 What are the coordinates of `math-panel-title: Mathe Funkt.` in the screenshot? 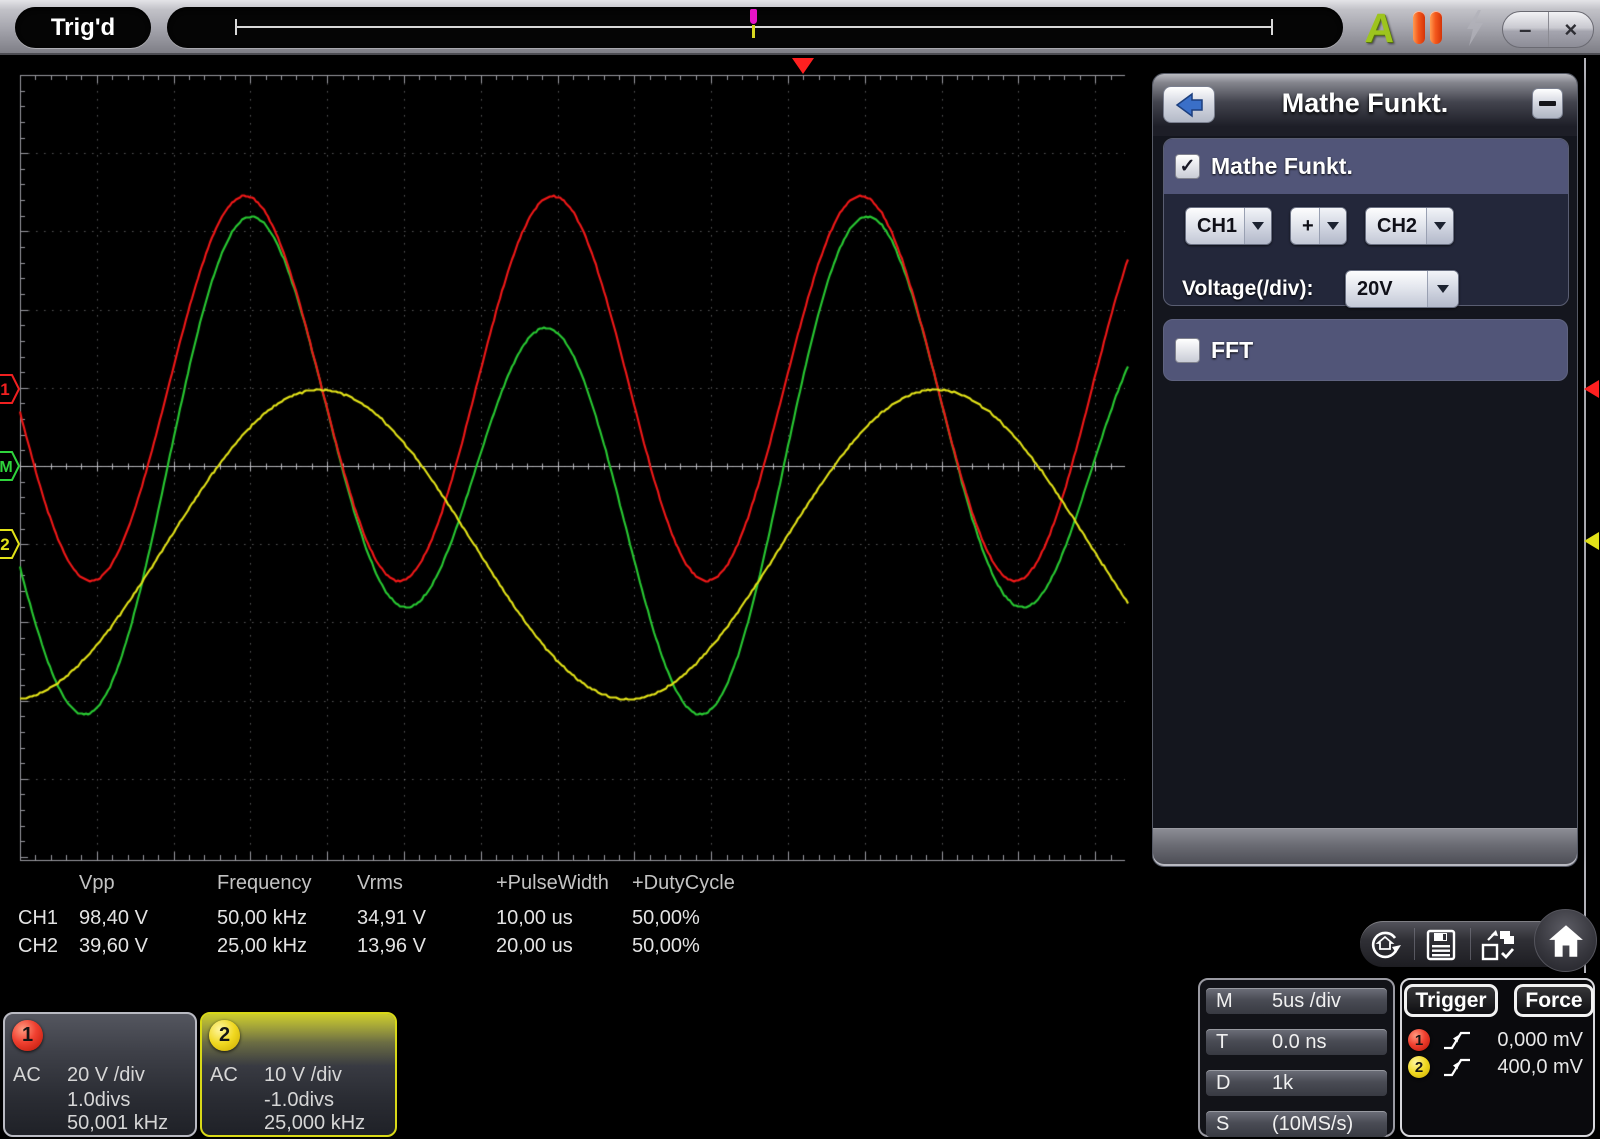 It's located at (1365, 103).